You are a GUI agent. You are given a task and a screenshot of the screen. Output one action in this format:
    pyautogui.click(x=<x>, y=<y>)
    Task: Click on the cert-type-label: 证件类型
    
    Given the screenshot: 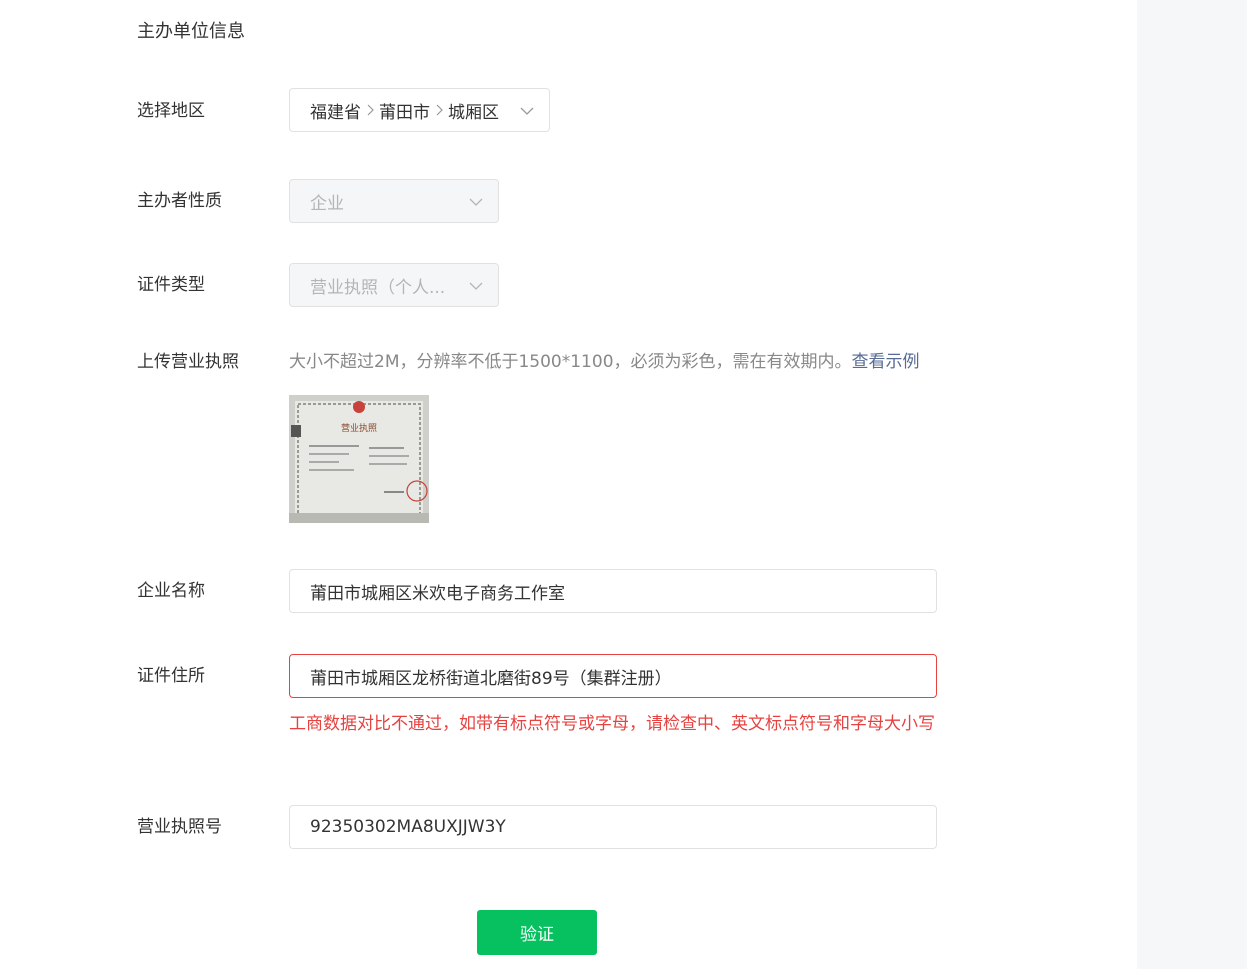 What is the action you would take?
    pyautogui.click(x=171, y=285)
    